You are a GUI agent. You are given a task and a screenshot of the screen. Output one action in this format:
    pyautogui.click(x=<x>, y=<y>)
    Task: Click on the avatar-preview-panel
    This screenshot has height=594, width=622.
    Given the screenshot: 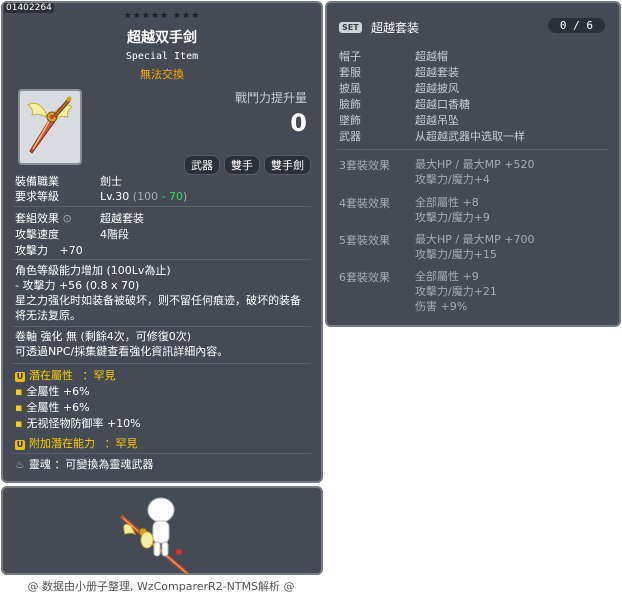 What is the action you would take?
    pyautogui.click(x=162, y=536)
    